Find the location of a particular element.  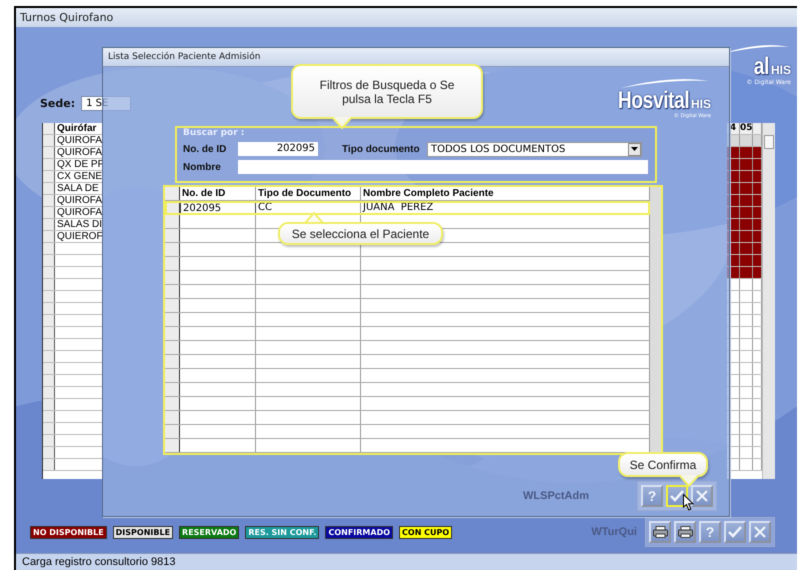

window-title: Turnos Quirofano is located at coordinates (406, 17).